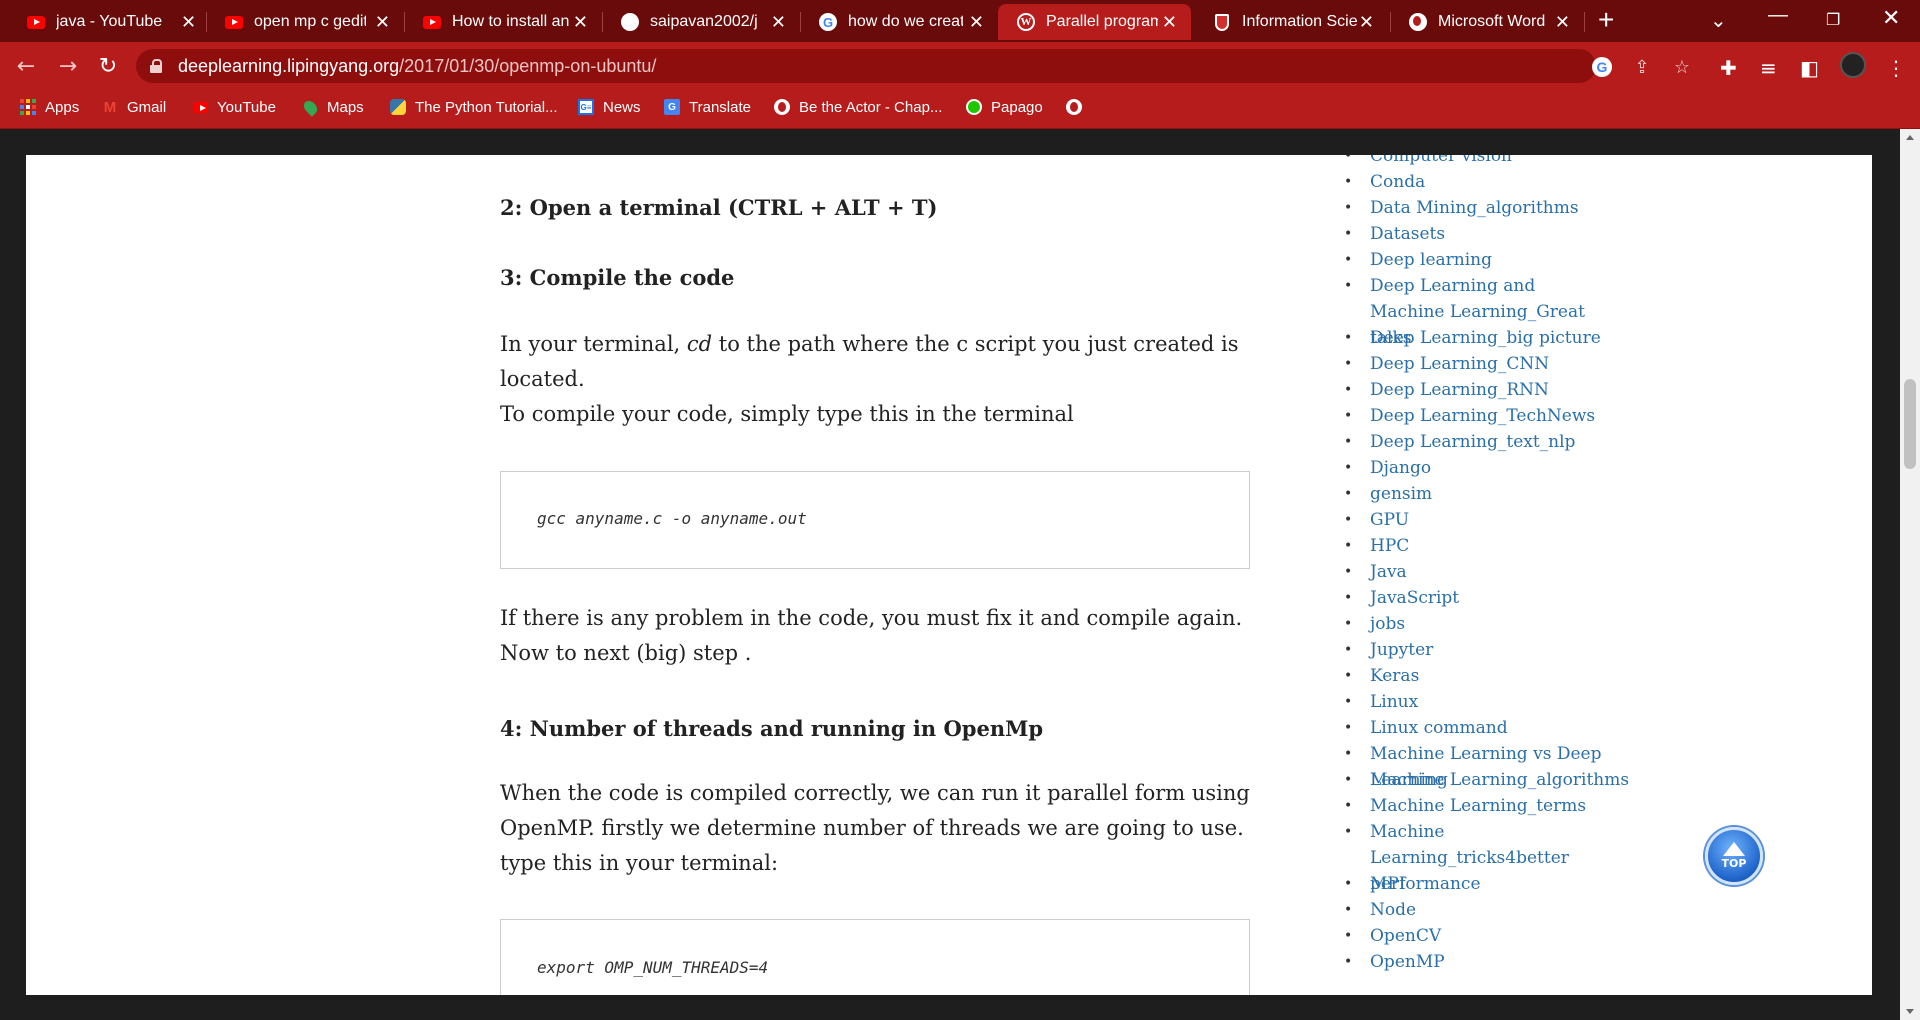 This screenshot has width=1920, height=1020. I want to click on bookmark-youtube: YouTube, so click(234, 107).